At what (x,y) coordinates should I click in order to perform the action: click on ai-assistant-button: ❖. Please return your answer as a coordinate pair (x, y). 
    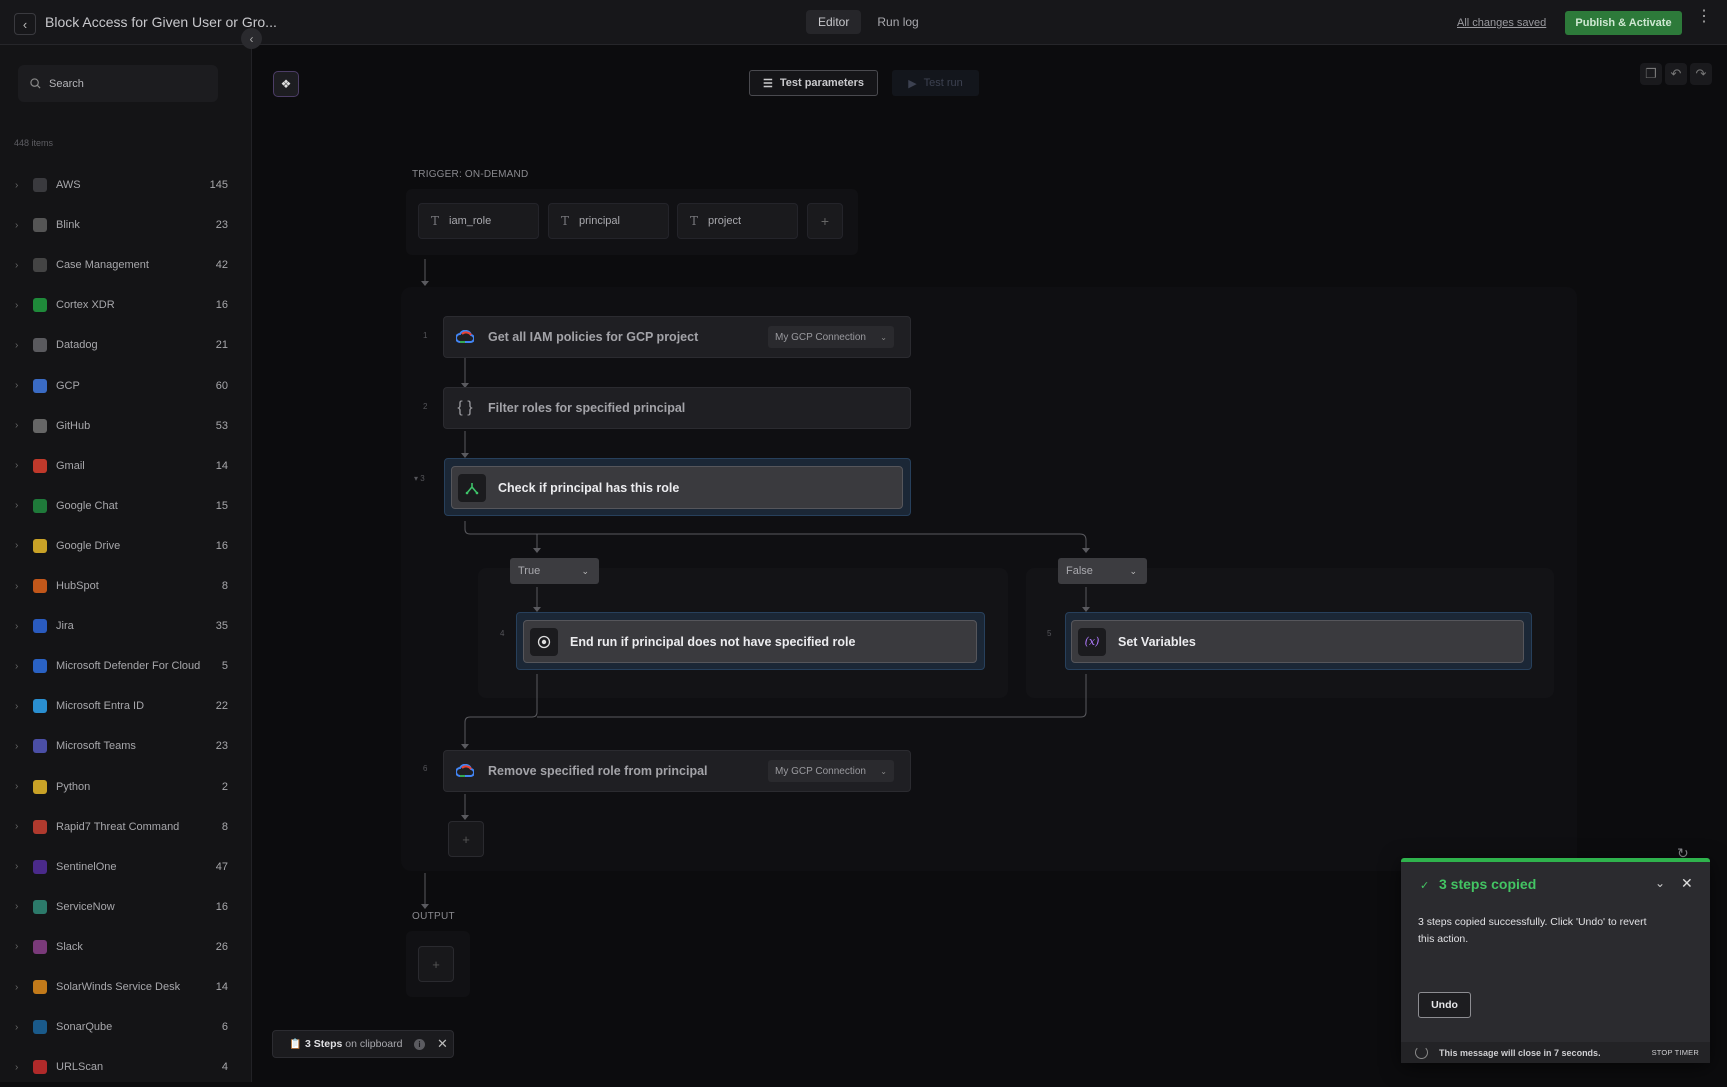
    Looking at the image, I should click on (286, 84).